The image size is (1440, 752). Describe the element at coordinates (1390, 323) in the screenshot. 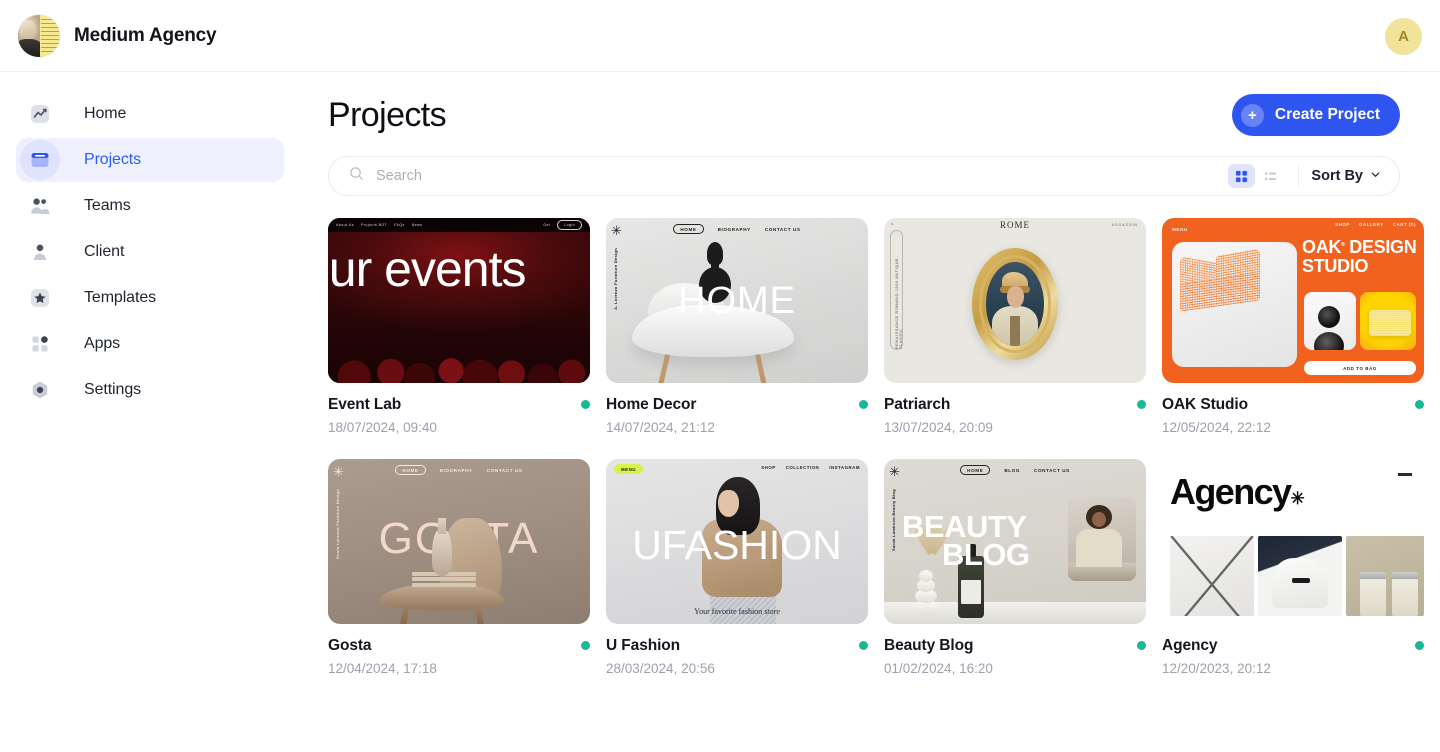

I see `radio-object` at that location.